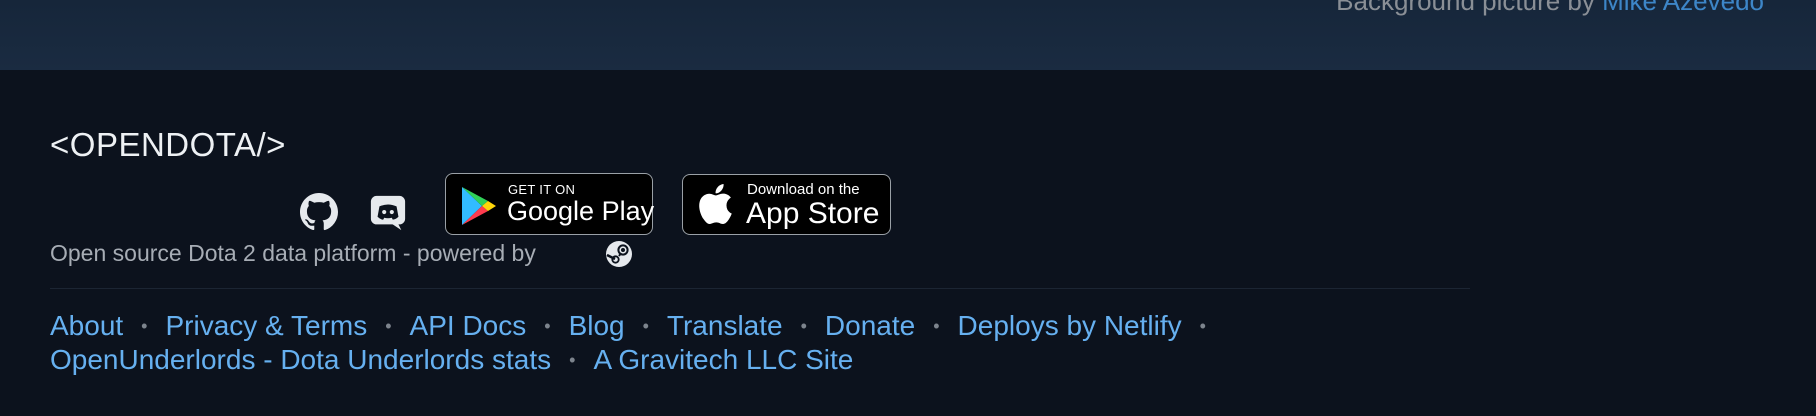 Image resolution: width=1816 pixels, height=416 pixels. Describe the element at coordinates (1070, 325) in the screenshot. I see `netlify-link: Deploys by Netlify` at that location.